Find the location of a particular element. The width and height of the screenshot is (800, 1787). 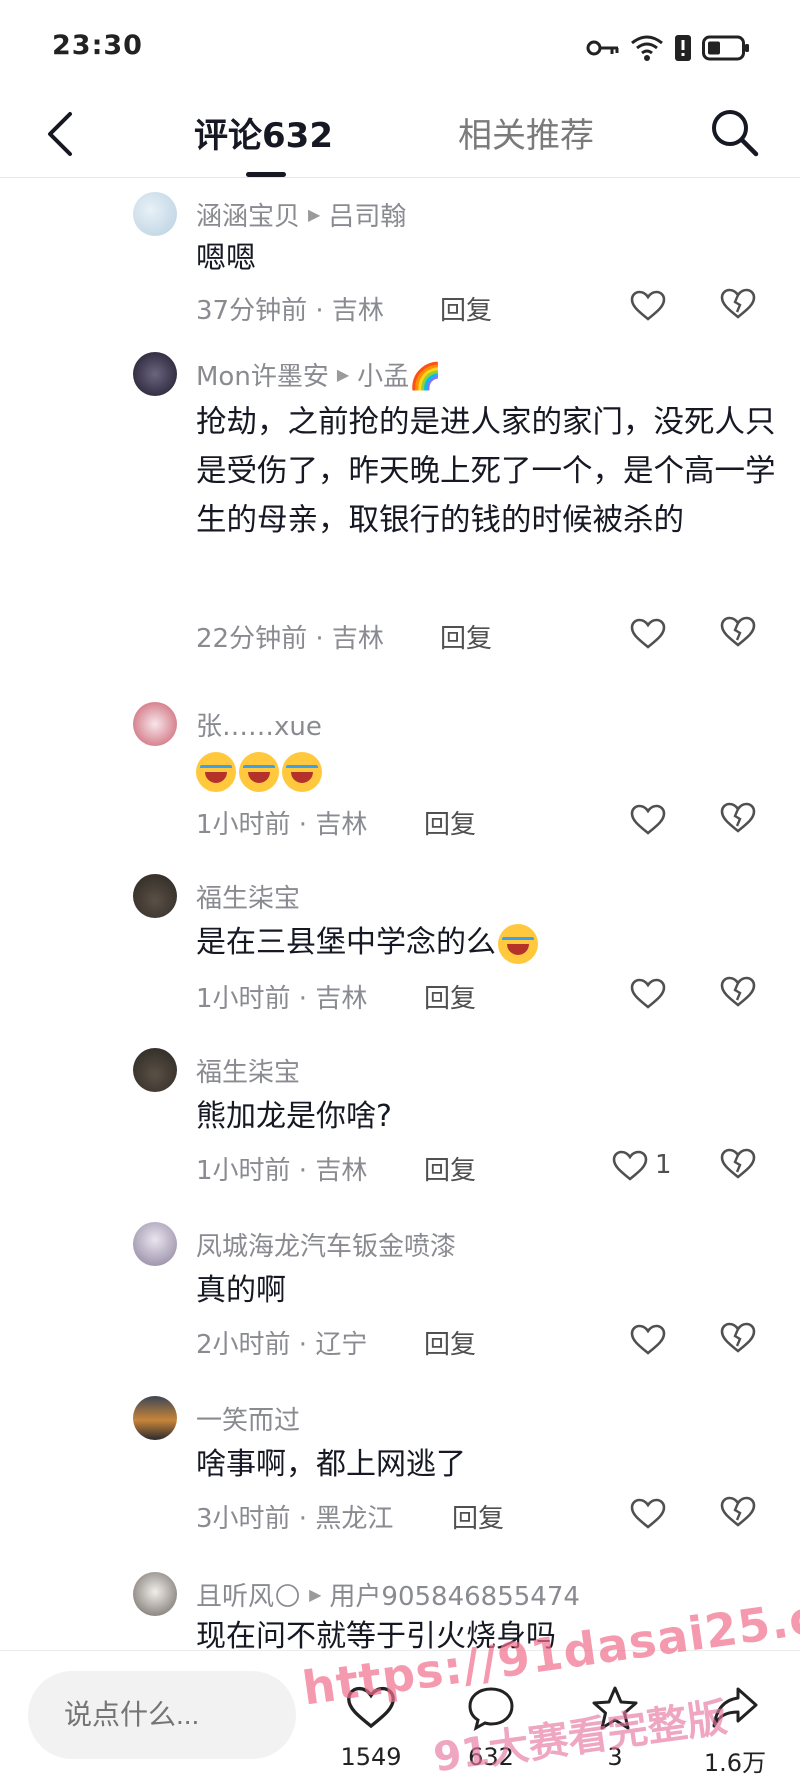

username: 涵涵宝贝 is located at coordinates (248, 214).